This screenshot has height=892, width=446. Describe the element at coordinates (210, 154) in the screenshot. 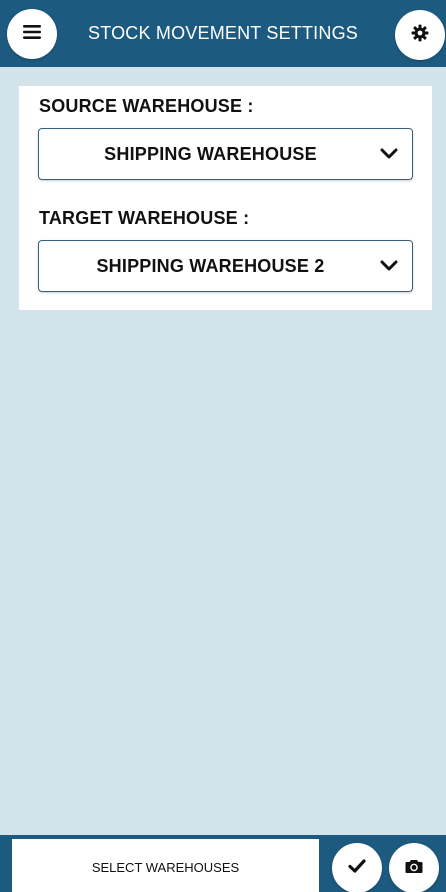

I see `source-warehouse-value: SHIPPING WAREHOUSE` at that location.